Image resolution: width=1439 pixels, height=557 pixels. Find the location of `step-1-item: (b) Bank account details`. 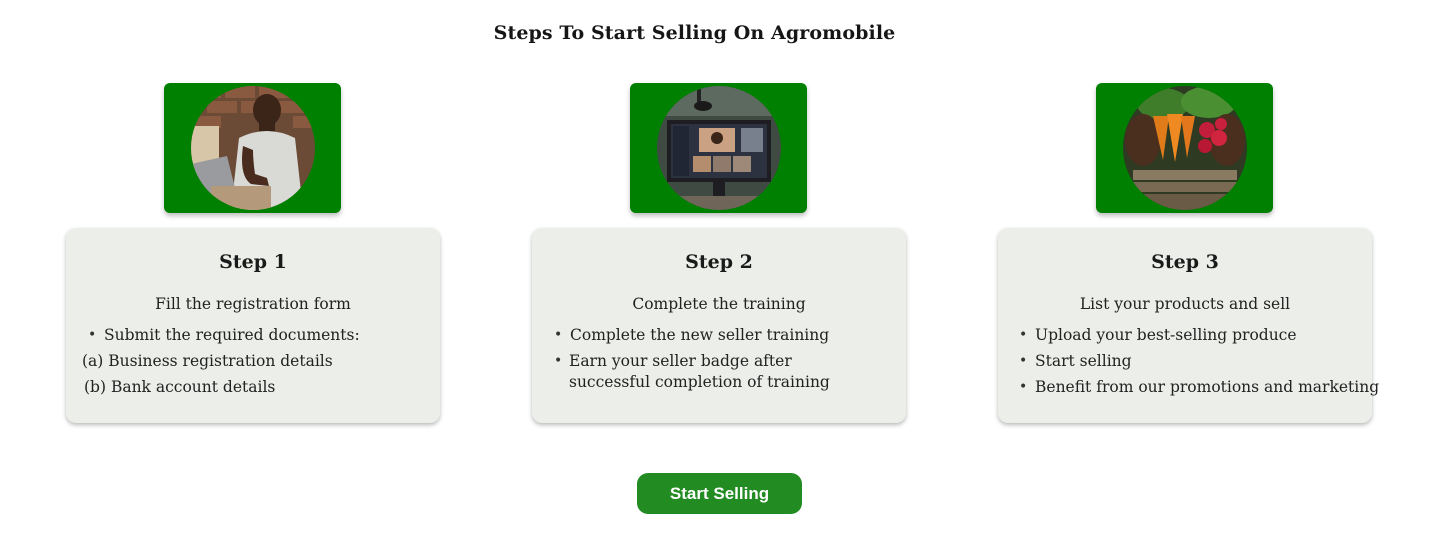

step-1-item: (b) Bank account details is located at coordinates (180, 387).